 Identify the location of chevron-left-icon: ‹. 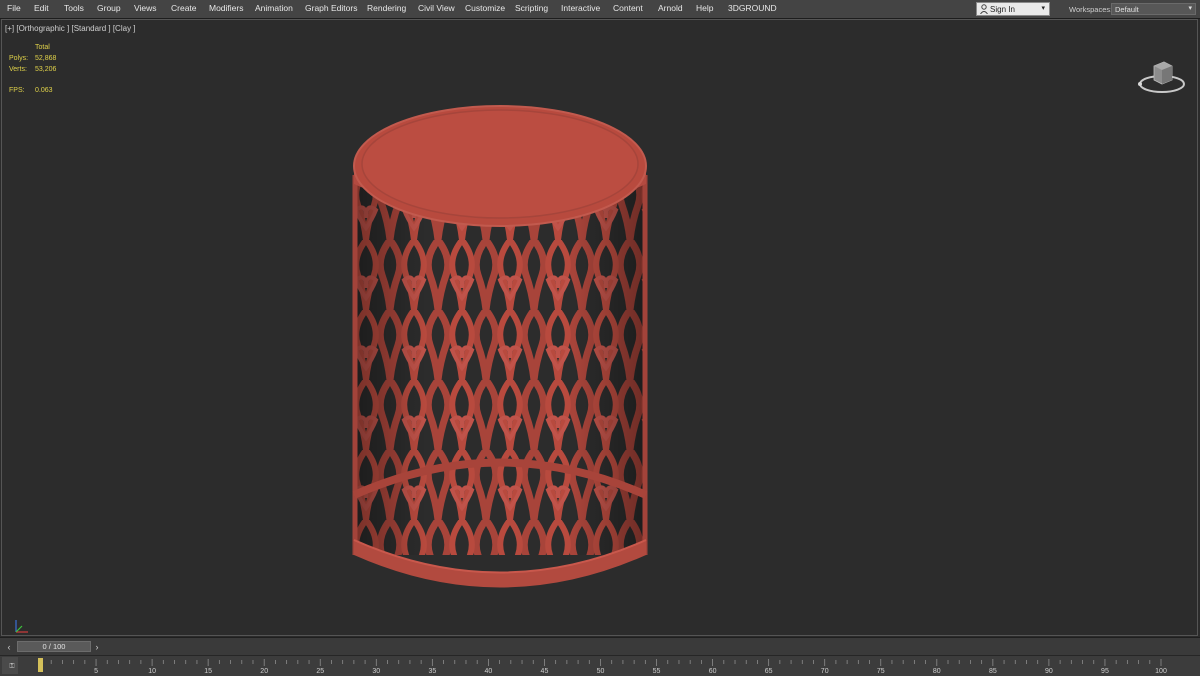
(9, 647).